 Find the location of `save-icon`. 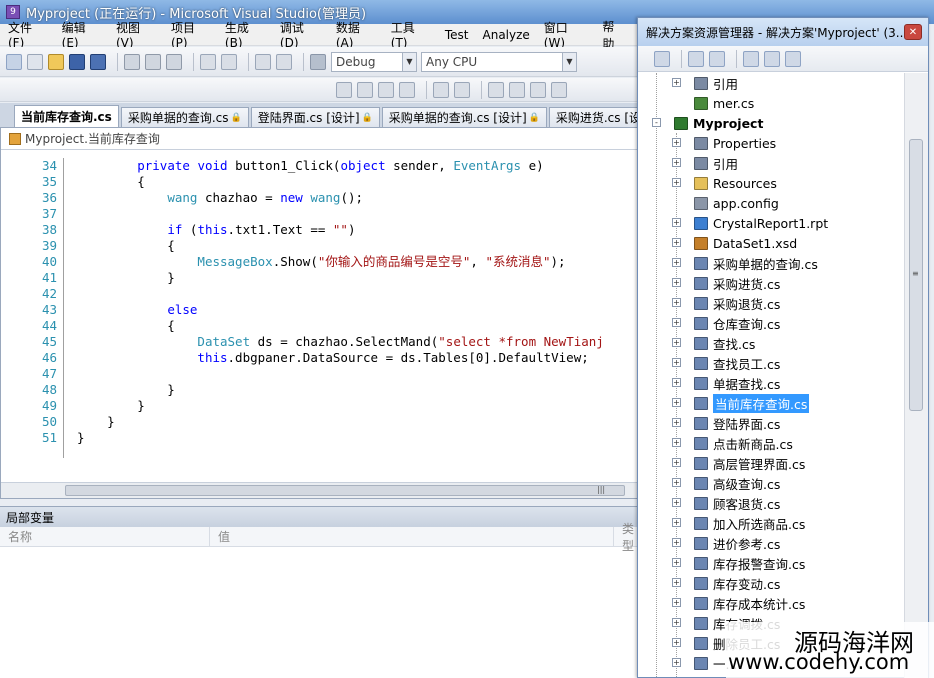

save-icon is located at coordinates (77, 61).